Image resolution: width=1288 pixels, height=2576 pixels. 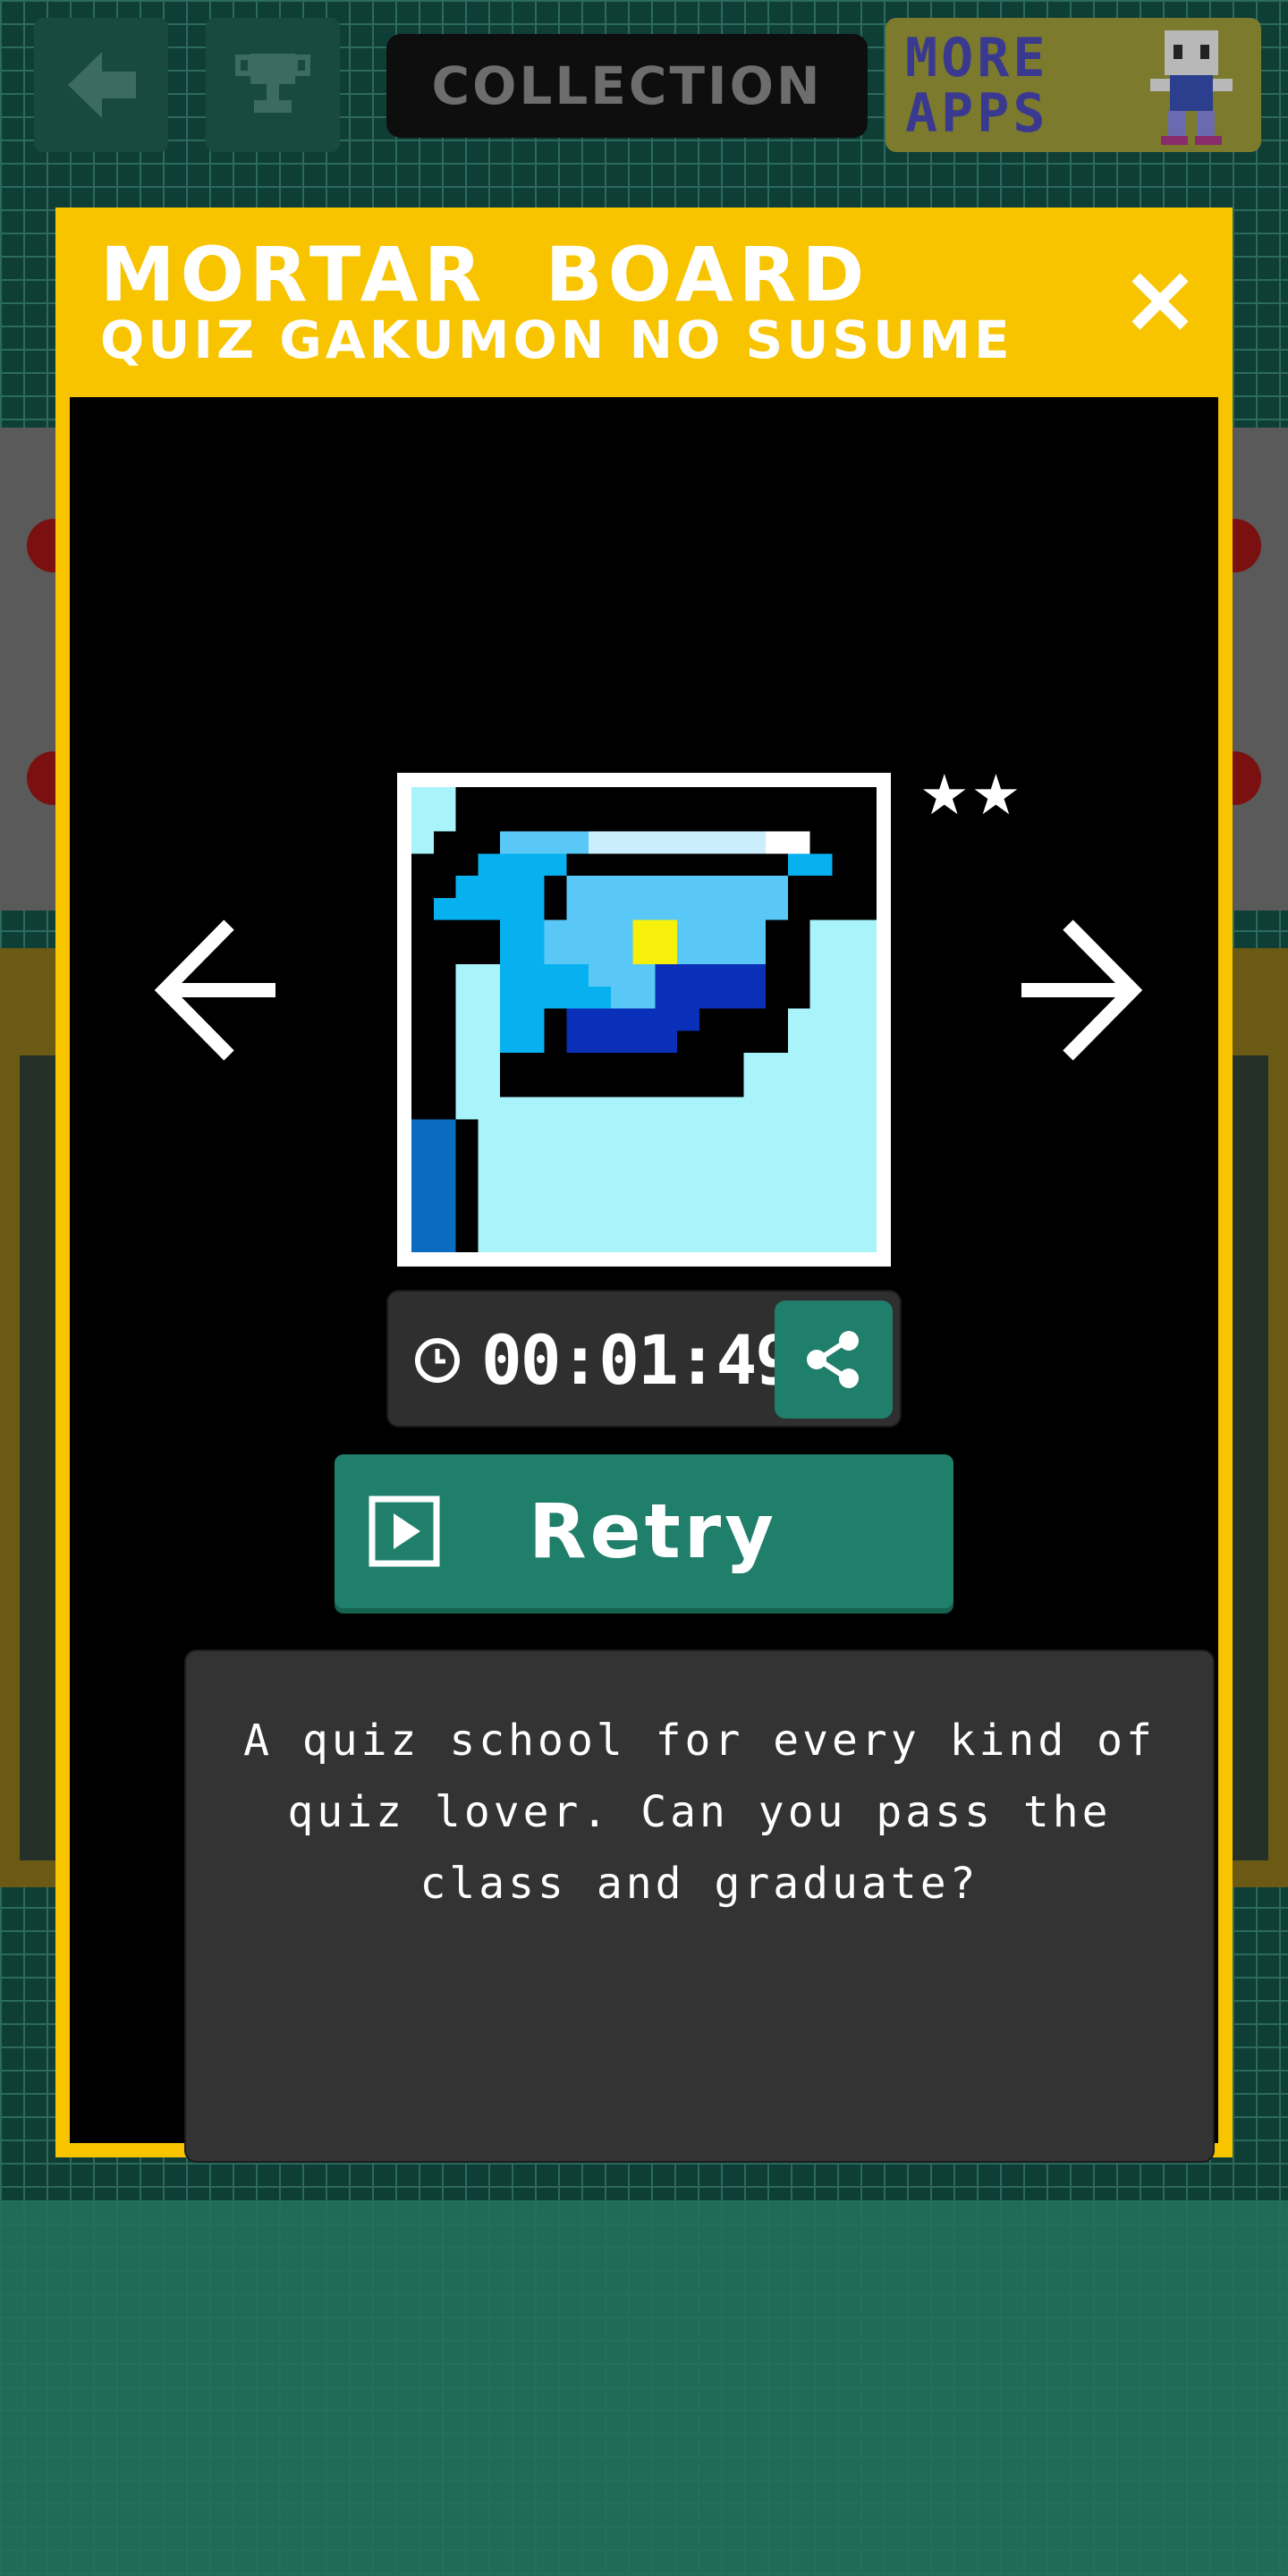 I want to click on share-button, so click(x=834, y=1360).